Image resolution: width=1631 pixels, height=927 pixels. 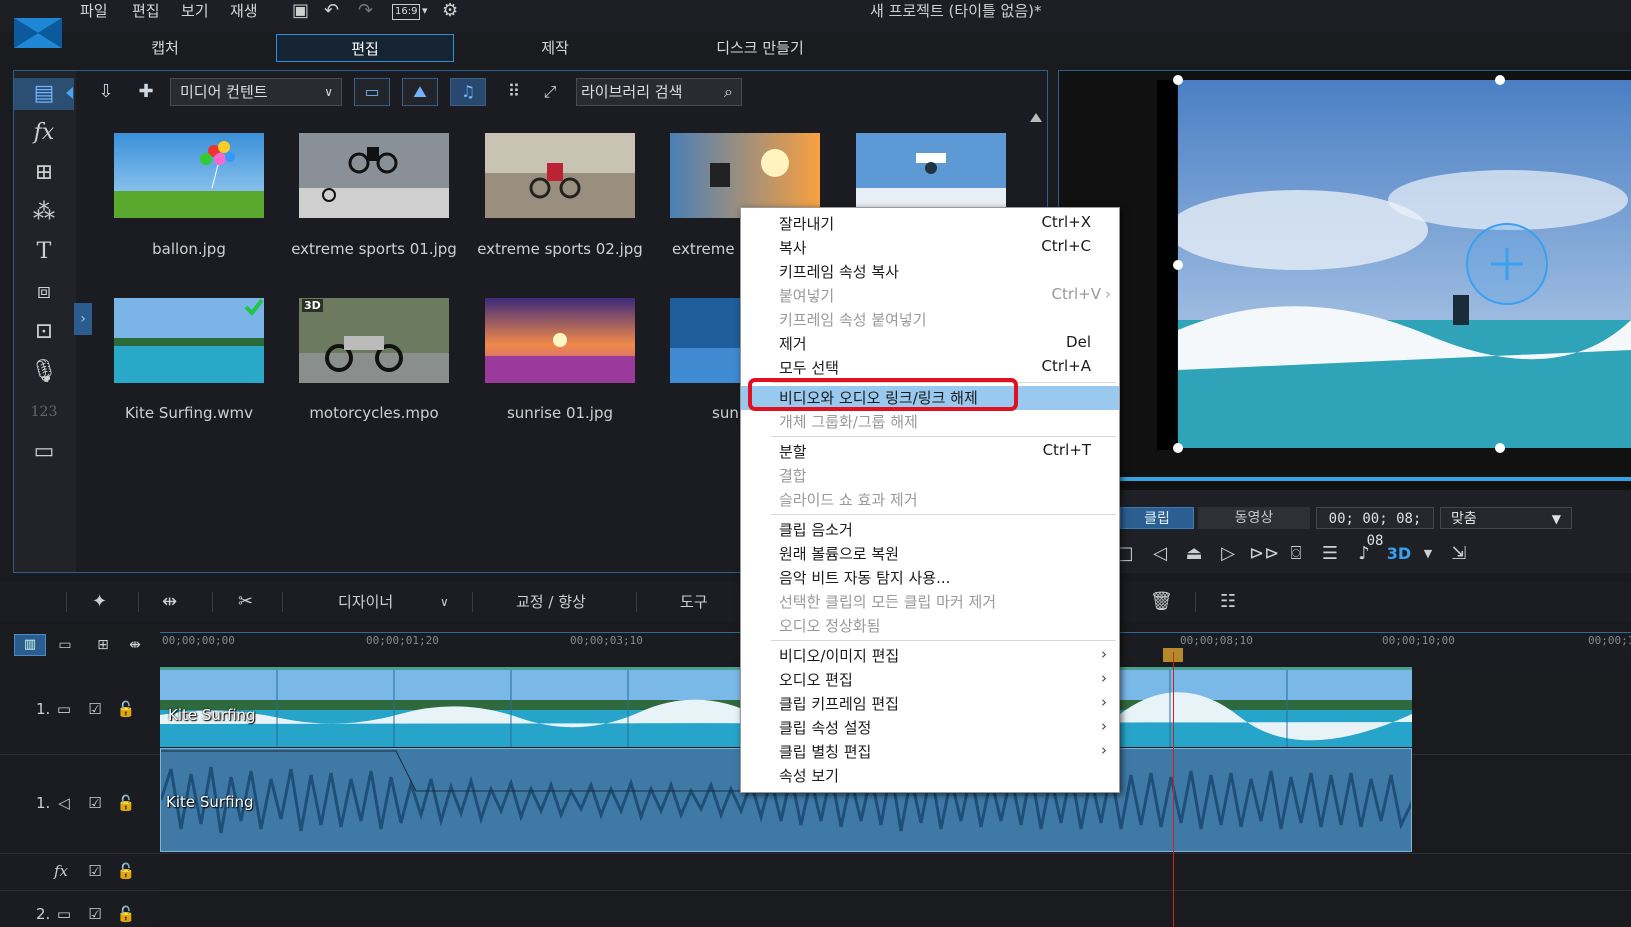 I want to click on track-manager-icon: ⊞, so click(x=103, y=645).